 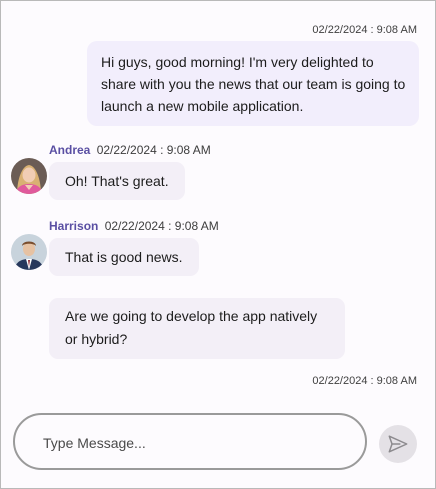 What do you see at coordinates (74, 226) in the screenshot?
I see `author-name: Harrison` at bounding box center [74, 226].